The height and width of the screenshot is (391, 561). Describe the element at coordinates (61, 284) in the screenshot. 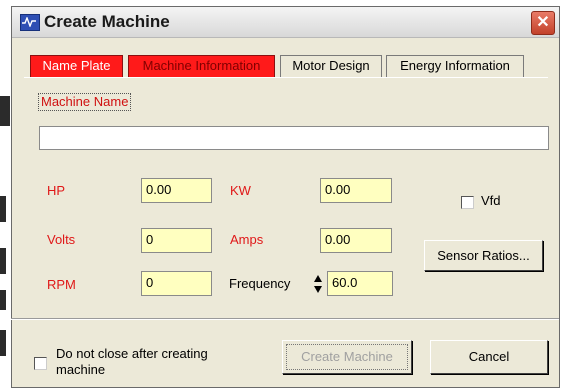

I see `rpm-label: RPM` at that location.